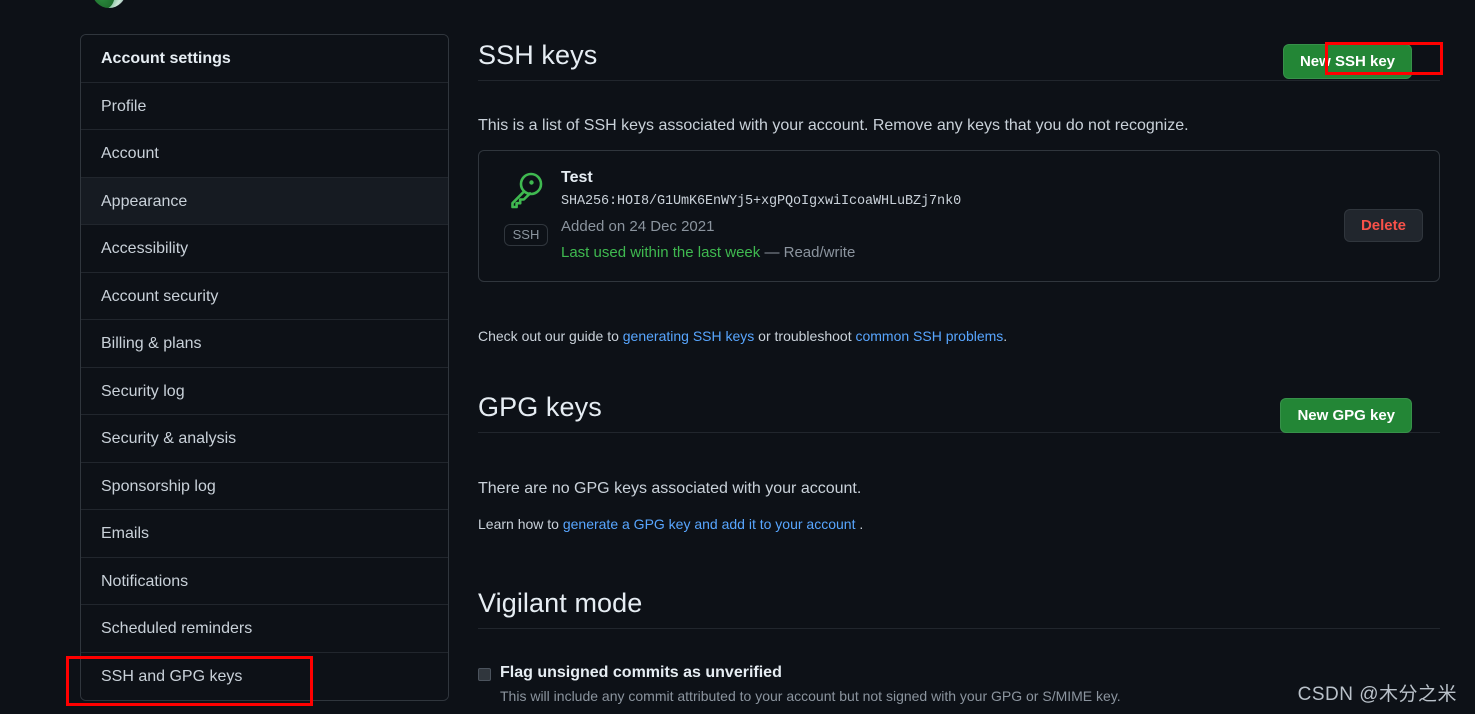  I want to click on csdn-watermark: CSDN @木分之米, so click(1377, 694).